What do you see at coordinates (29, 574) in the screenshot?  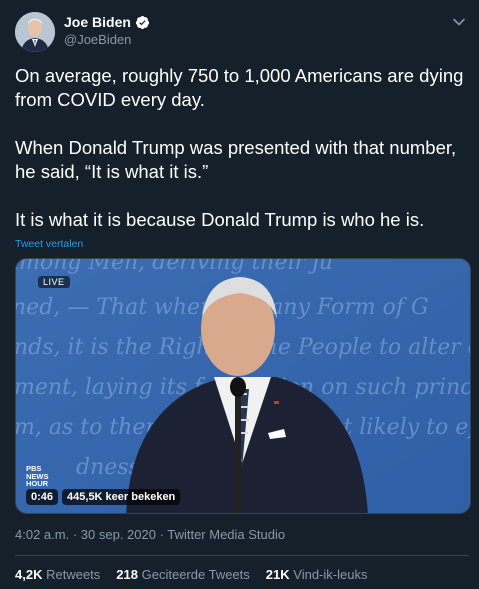 I see `retweets-count: 4,2K` at bounding box center [29, 574].